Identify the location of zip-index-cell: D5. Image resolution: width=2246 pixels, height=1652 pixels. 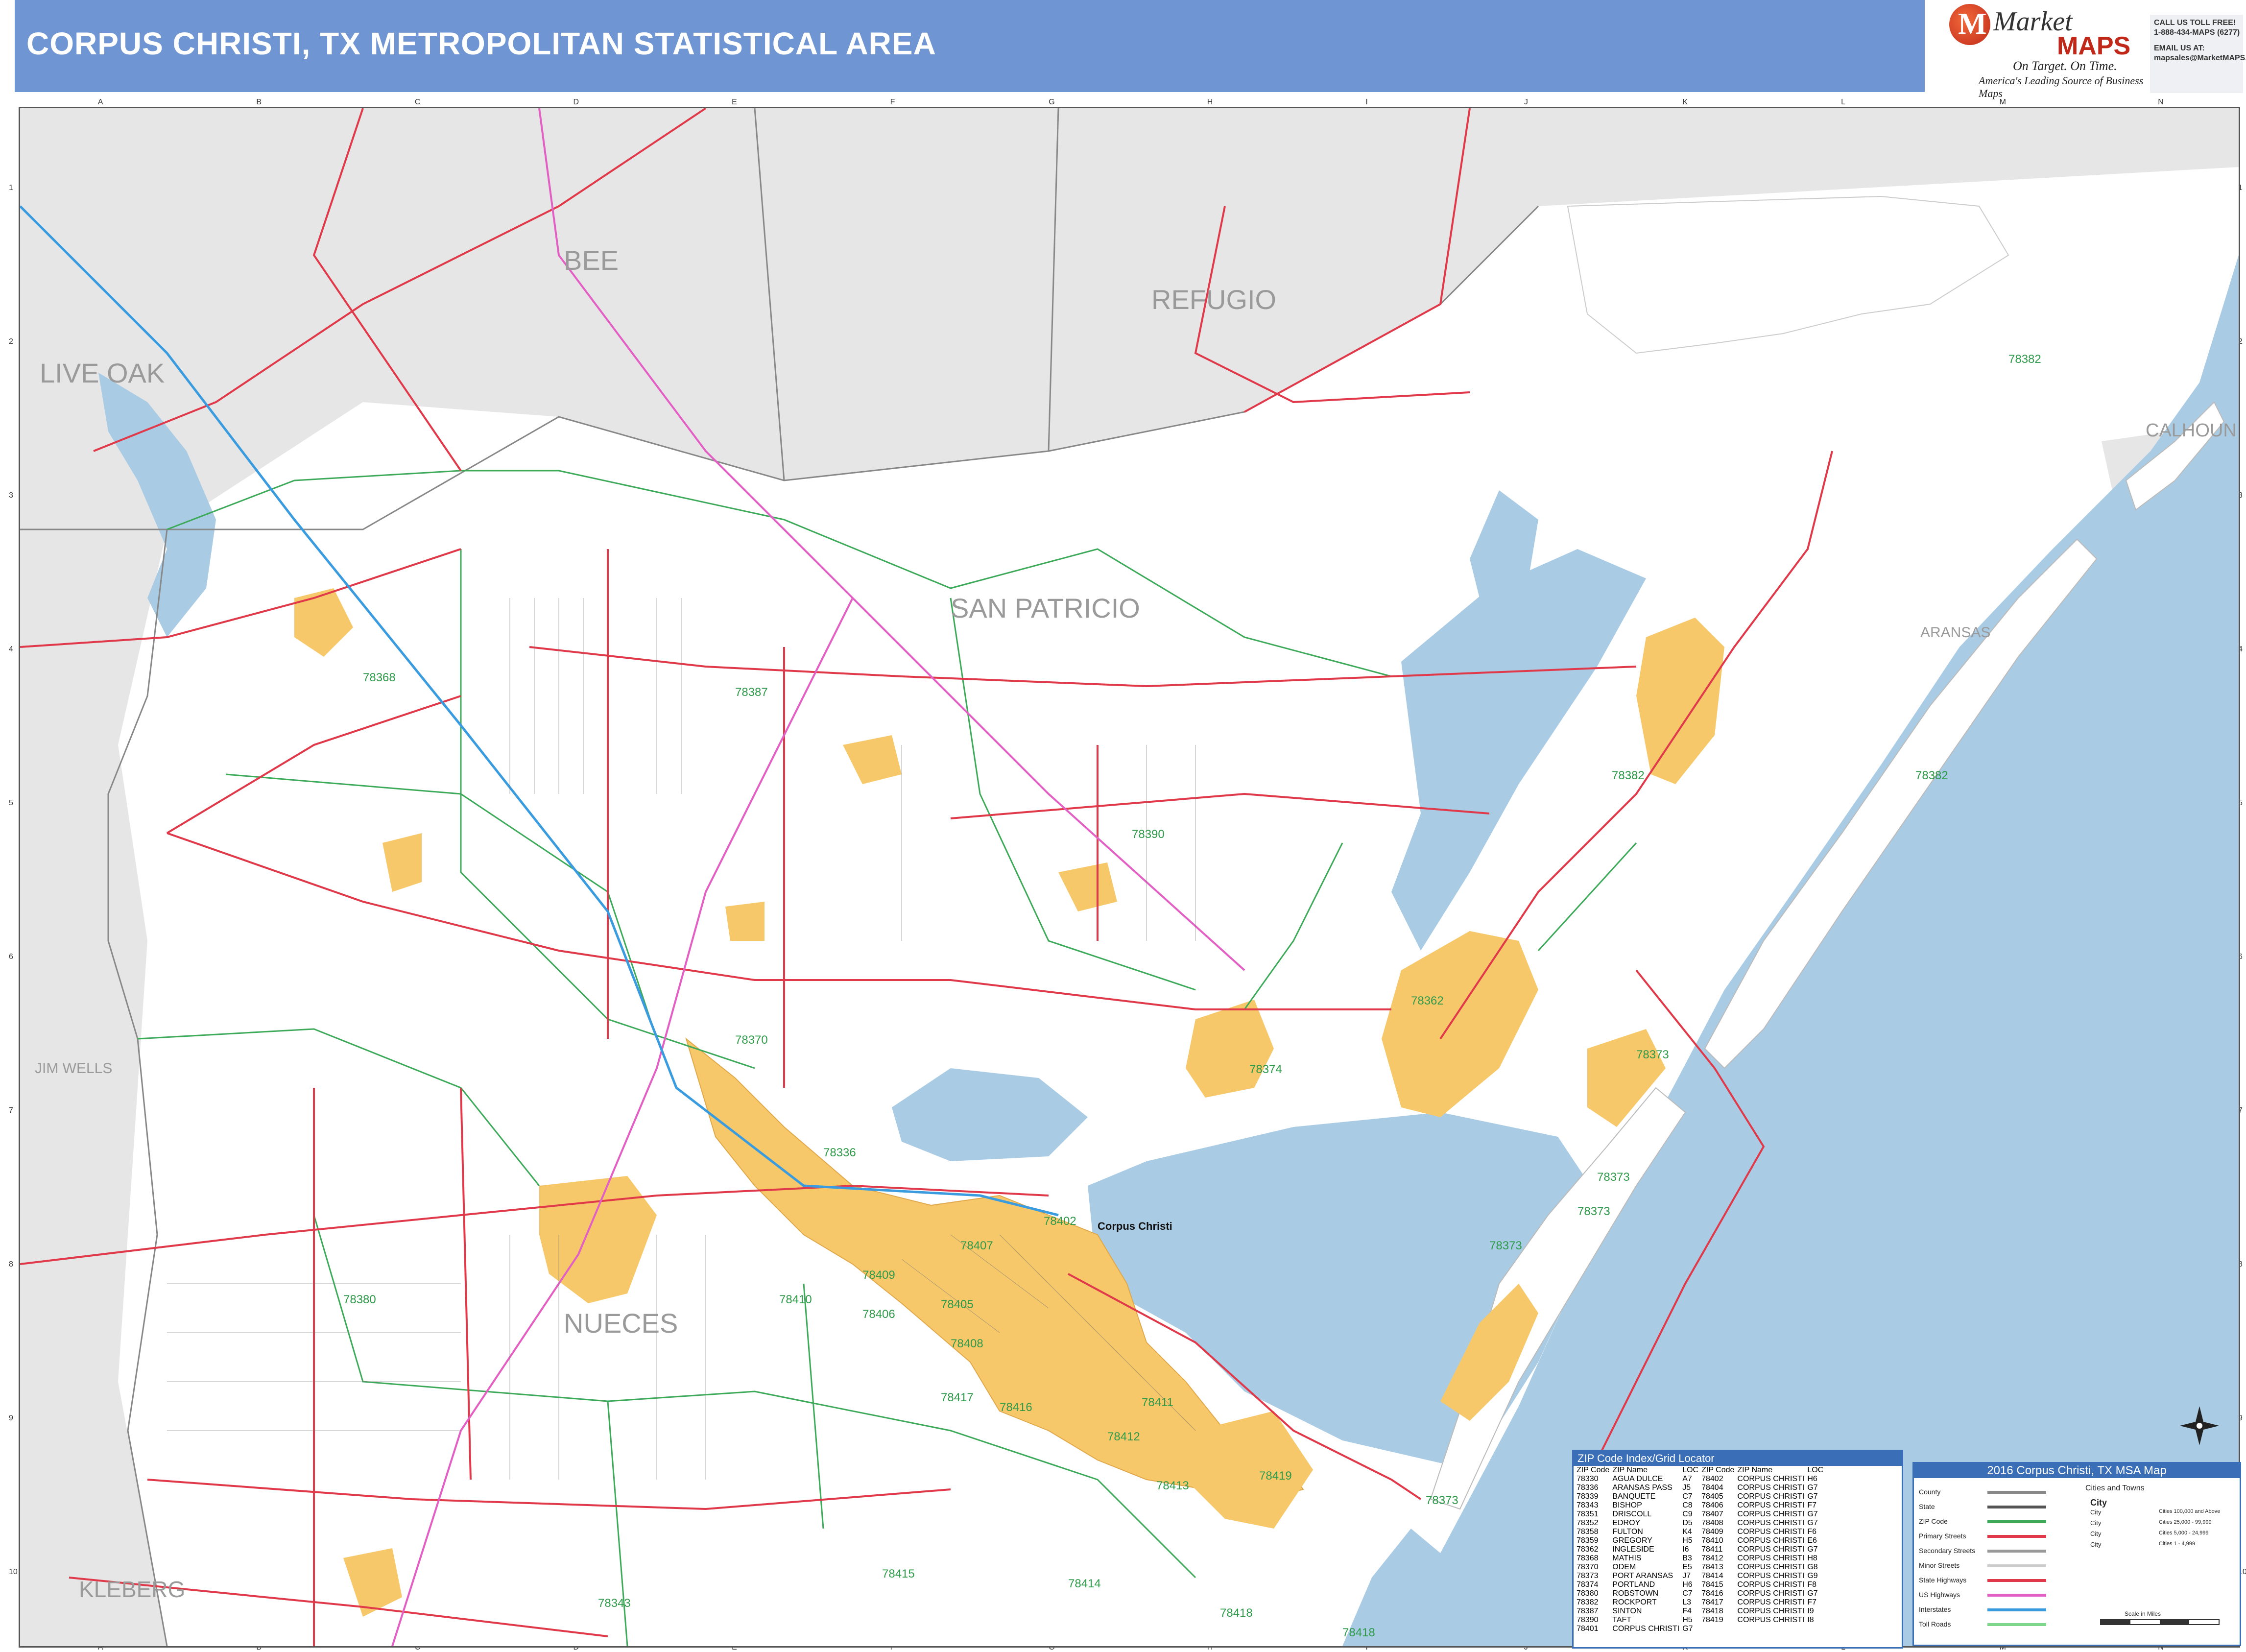
(1688, 1523).